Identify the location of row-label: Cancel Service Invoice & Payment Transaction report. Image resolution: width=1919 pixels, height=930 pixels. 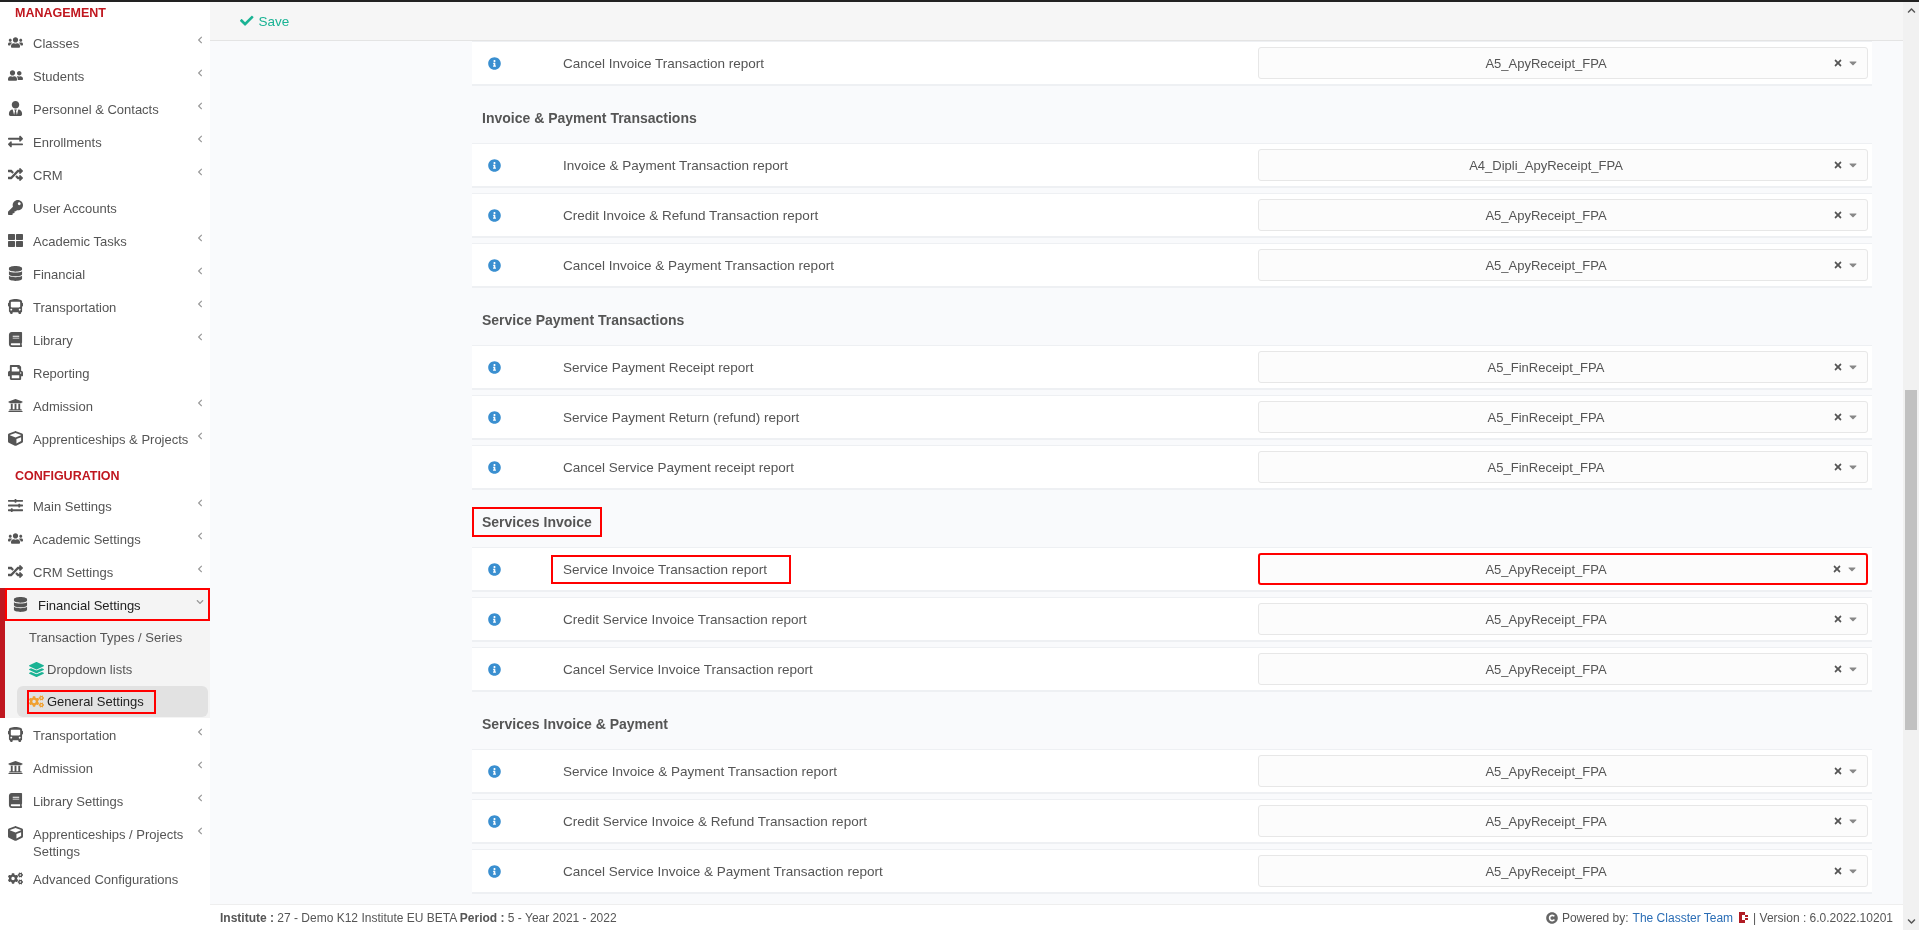
(723, 871).